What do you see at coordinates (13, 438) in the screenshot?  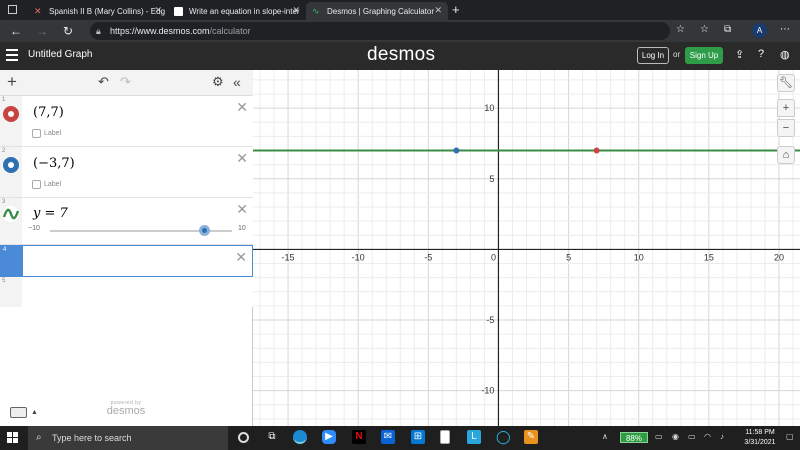 I see `windows-start-icon` at bounding box center [13, 438].